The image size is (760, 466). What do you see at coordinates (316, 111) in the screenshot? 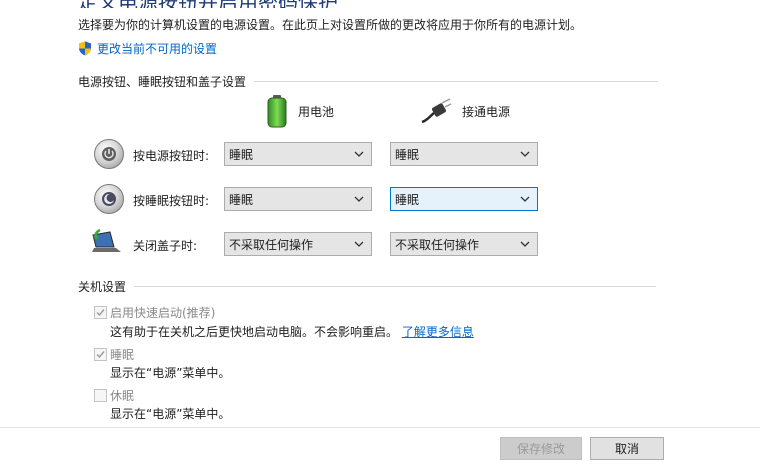
I see `battery-column-label: 用电池` at bounding box center [316, 111].